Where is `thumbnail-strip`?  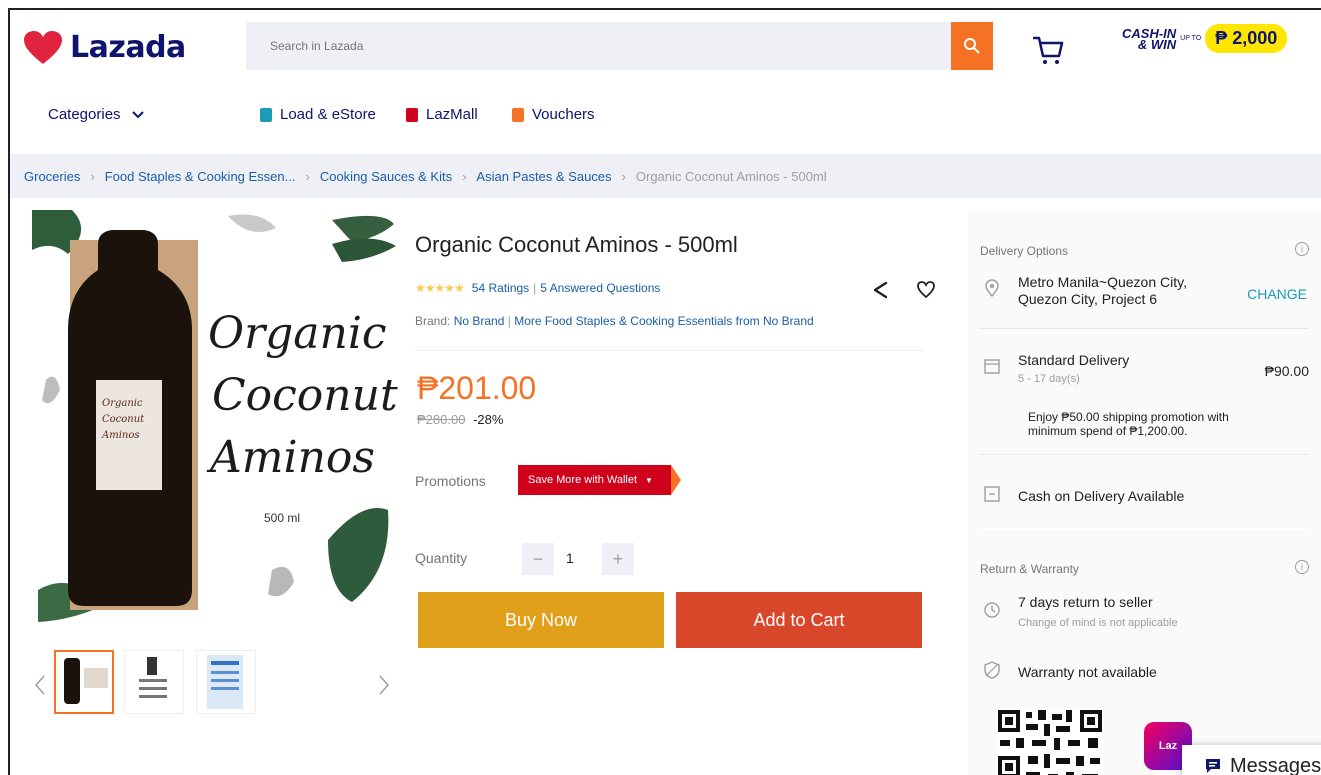
thumbnail-strip is located at coordinates (217, 690).